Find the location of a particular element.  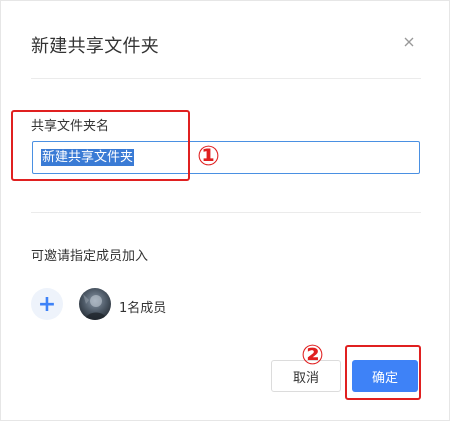

plus-icon: + is located at coordinates (47, 304).